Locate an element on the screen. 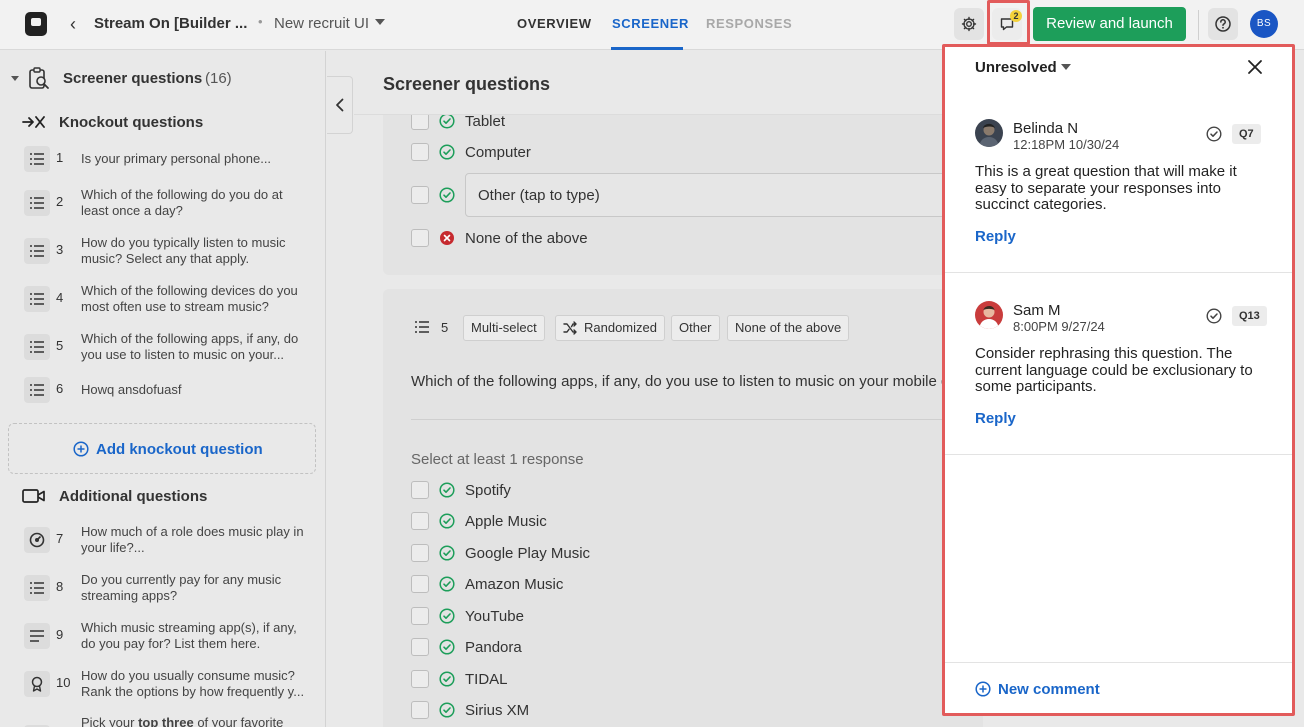 The image size is (1304, 727). settings-button is located at coordinates (969, 24).